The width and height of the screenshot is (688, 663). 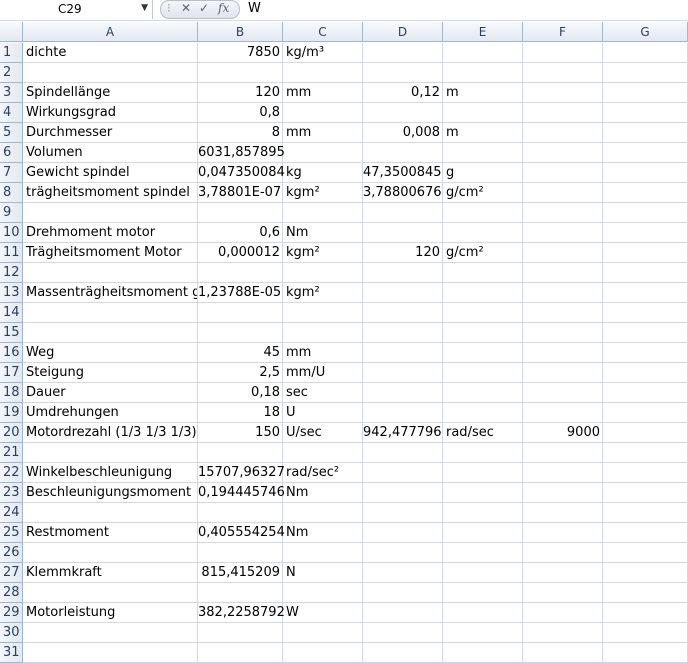 I want to click on cell-c16: mm, so click(x=323, y=353).